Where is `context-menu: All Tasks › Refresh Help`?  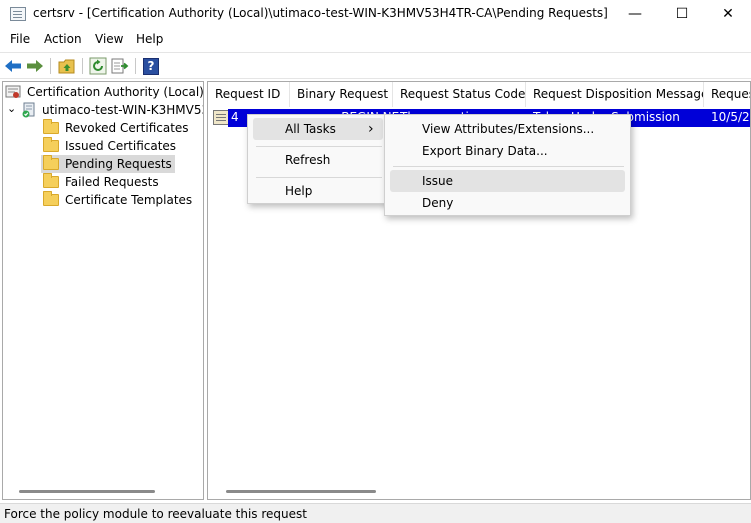
context-menu: All Tasks › Refresh Help is located at coordinates (318, 159).